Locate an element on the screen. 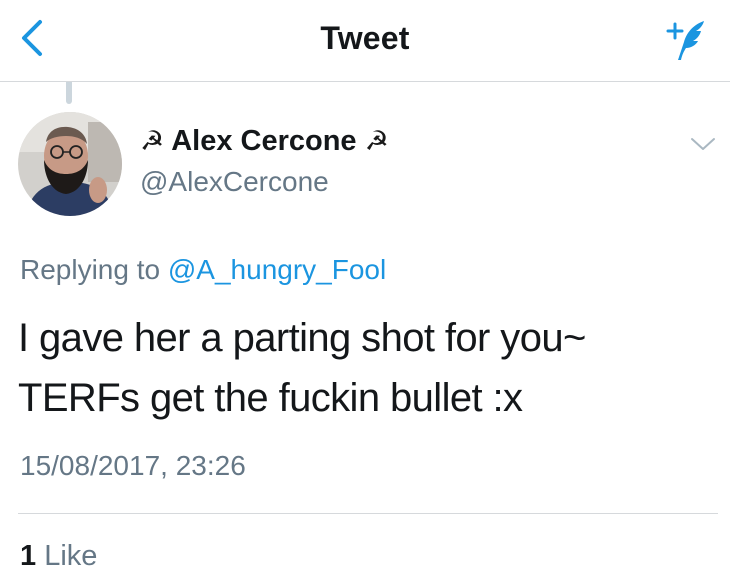 The image size is (730, 582). tweet-timestamp: 15/08/2017, 23:26 is located at coordinates (133, 465).